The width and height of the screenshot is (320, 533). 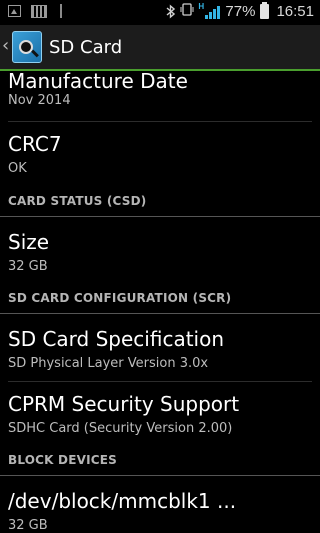 What do you see at coordinates (98, 82) in the screenshot?
I see `item-title: Manufacture Date` at bounding box center [98, 82].